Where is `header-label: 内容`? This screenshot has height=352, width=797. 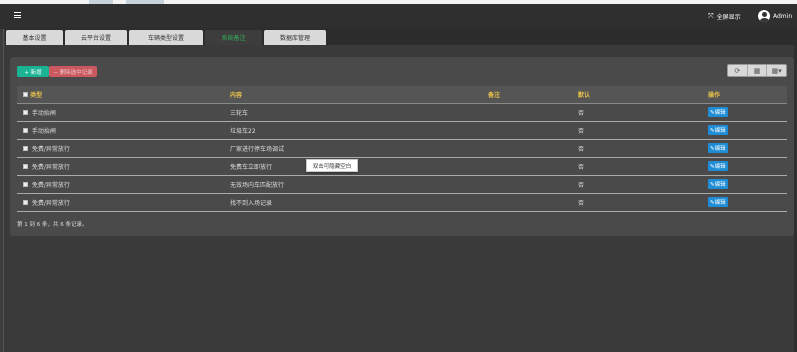 header-label: 内容 is located at coordinates (236, 95).